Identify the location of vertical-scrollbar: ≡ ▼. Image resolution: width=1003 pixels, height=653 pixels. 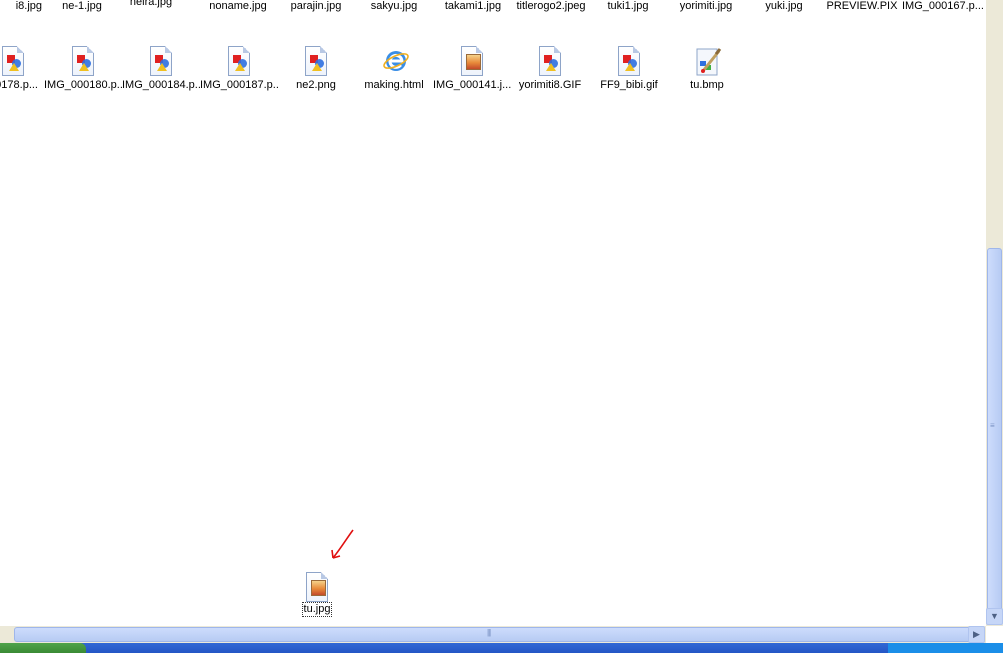
(994, 313).